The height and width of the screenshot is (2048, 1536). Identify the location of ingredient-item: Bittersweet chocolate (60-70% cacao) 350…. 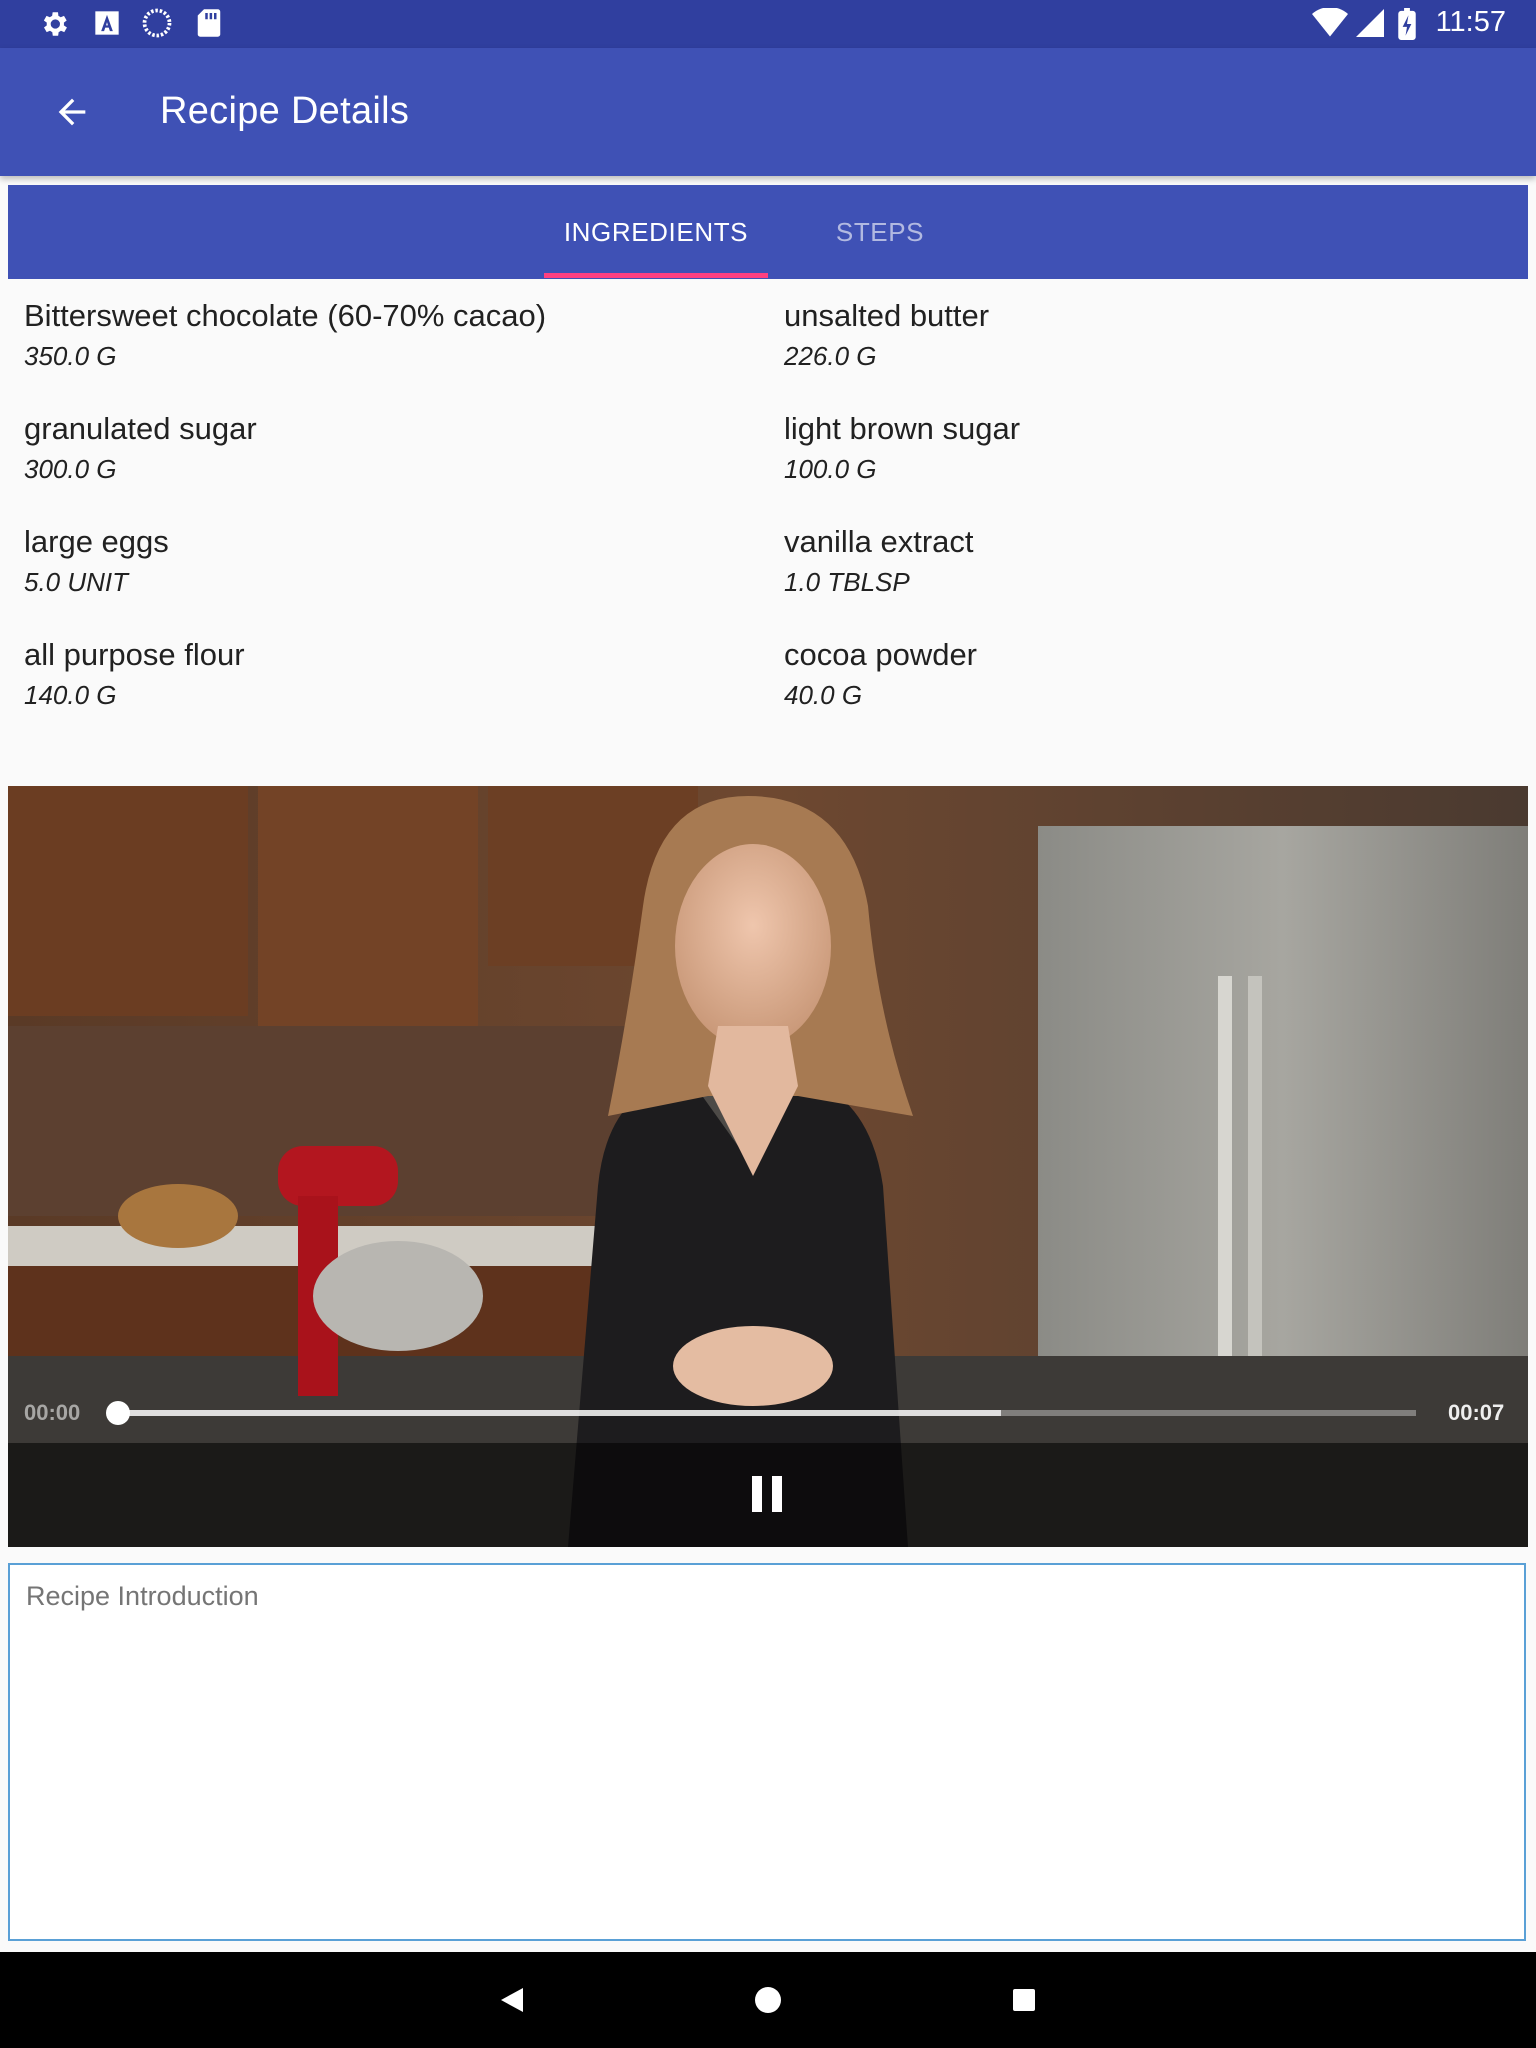
(394, 335).